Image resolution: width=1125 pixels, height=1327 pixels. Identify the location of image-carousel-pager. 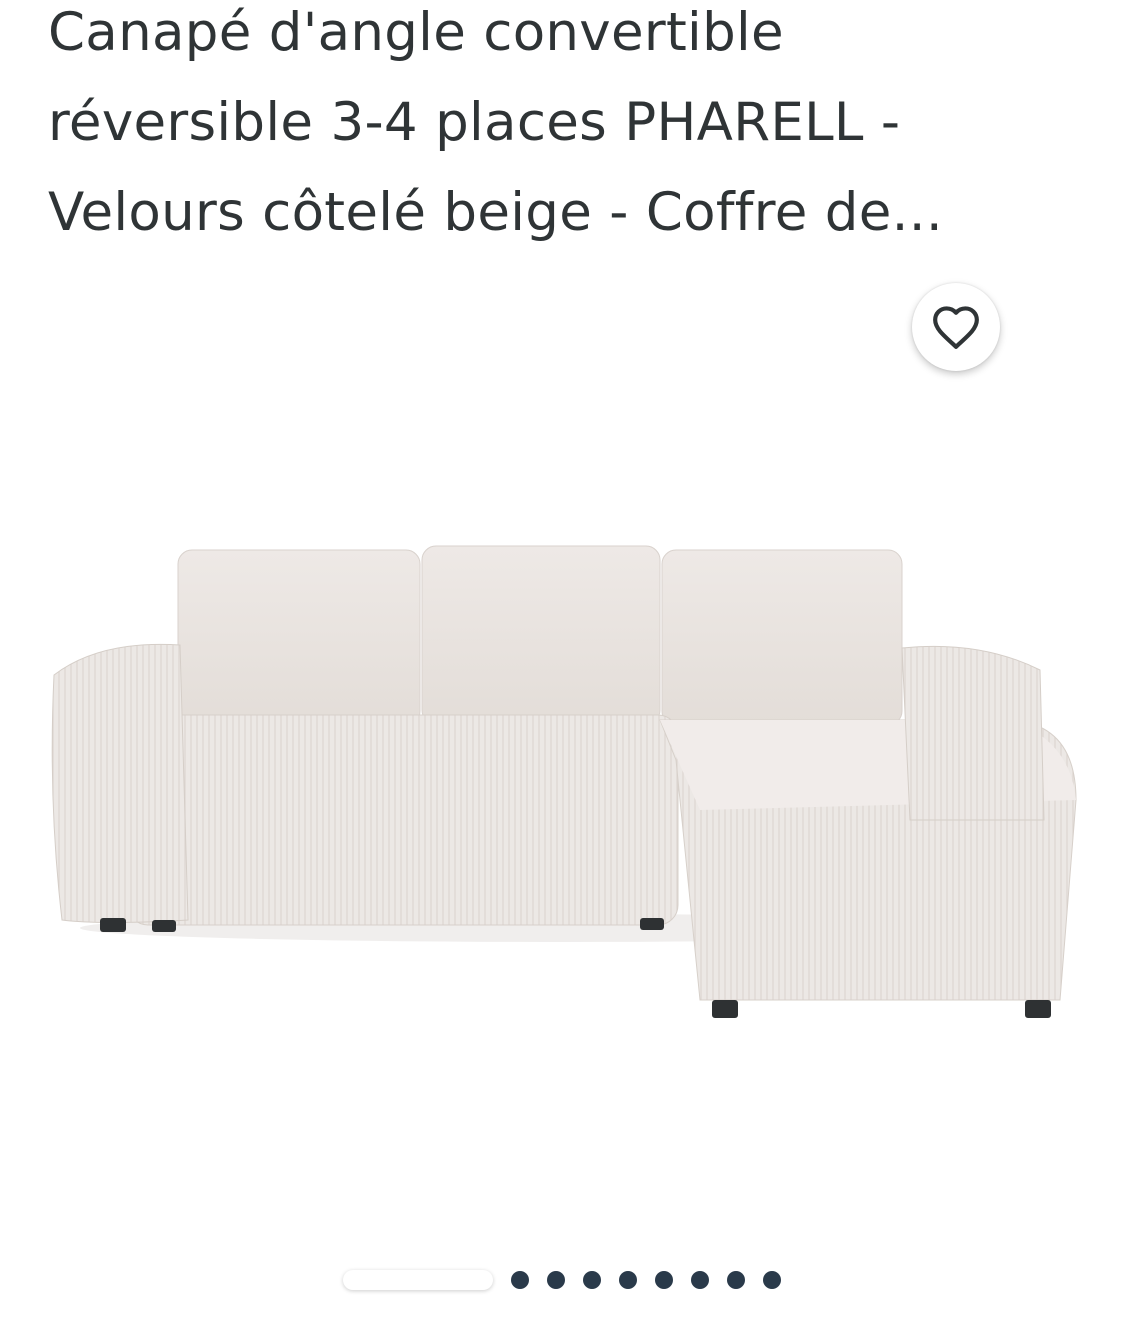
(562, 1280).